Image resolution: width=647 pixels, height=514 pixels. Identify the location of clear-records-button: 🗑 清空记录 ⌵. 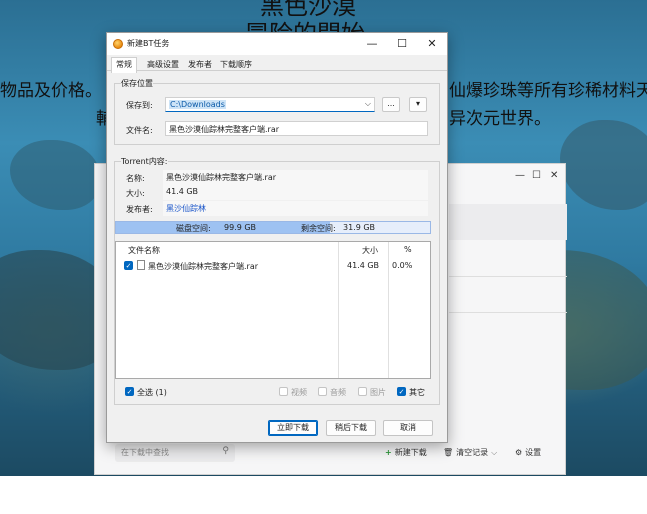
(470, 452).